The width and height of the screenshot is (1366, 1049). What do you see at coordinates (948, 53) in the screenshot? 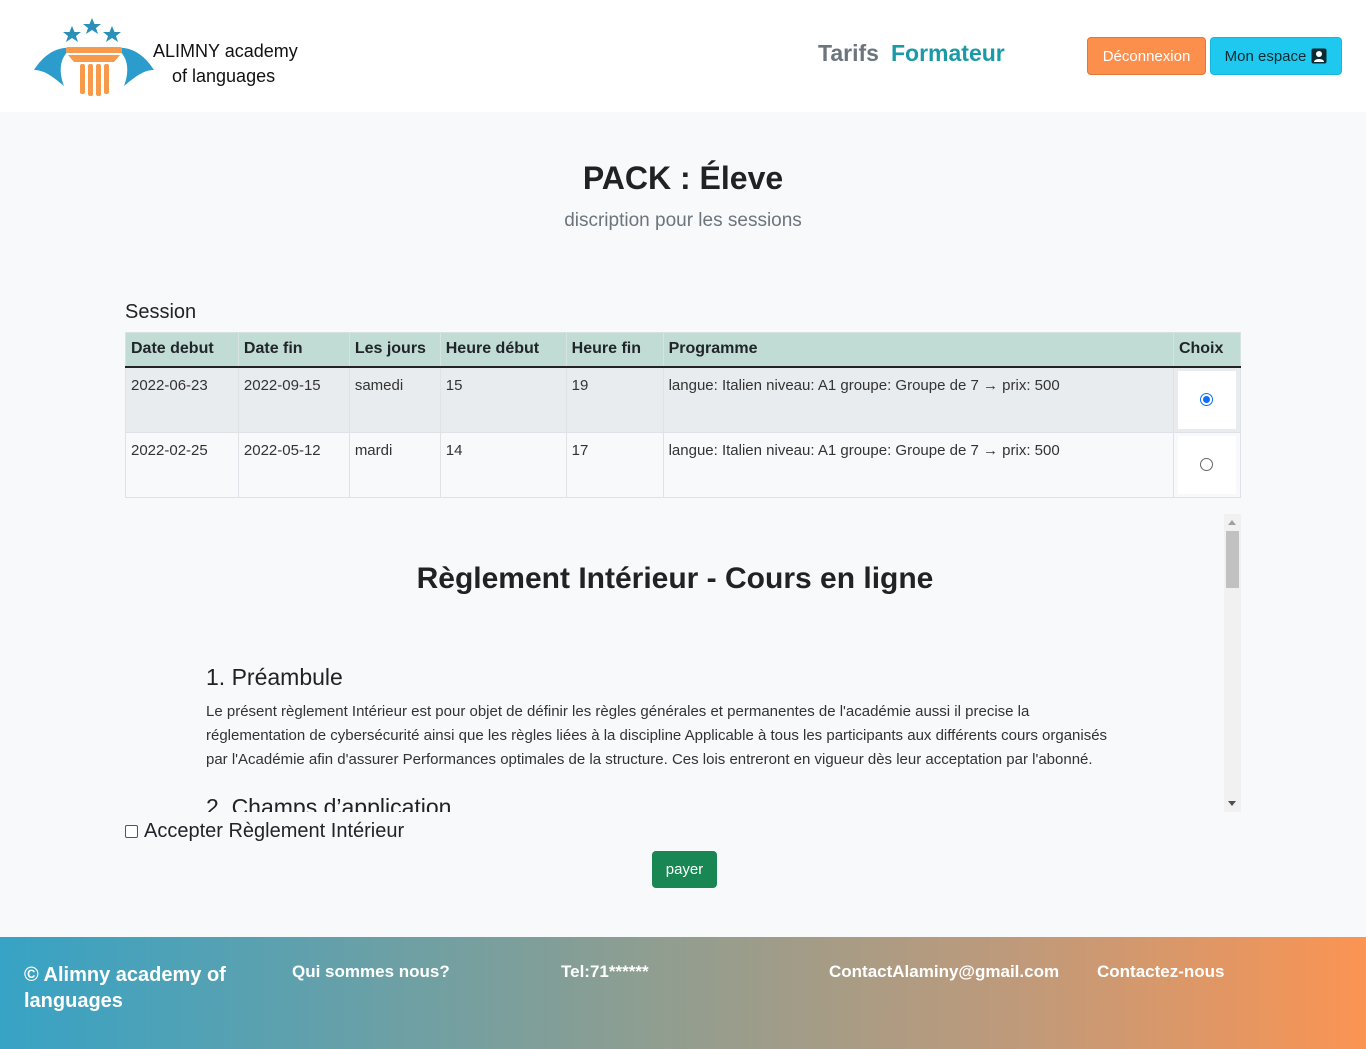
I see `nav-formateur: Formateur` at bounding box center [948, 53].